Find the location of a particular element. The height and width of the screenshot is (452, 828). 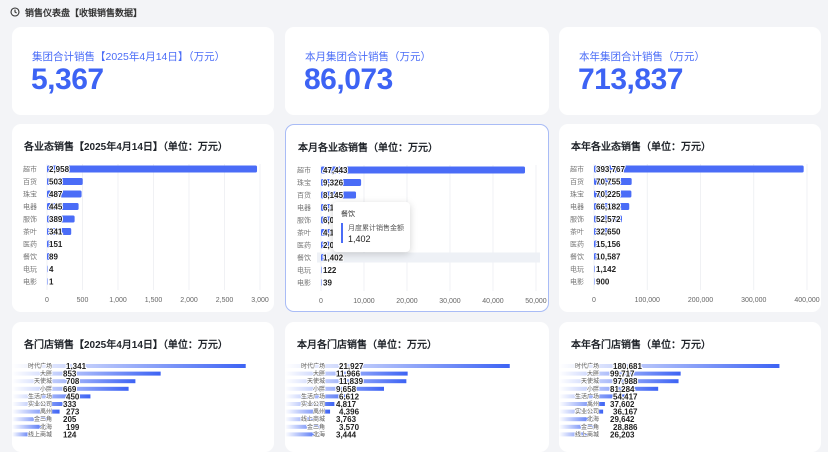

kpi-card-month: 本月集团合计销售（万元） 86,073 is located at coordinates (417, 71).